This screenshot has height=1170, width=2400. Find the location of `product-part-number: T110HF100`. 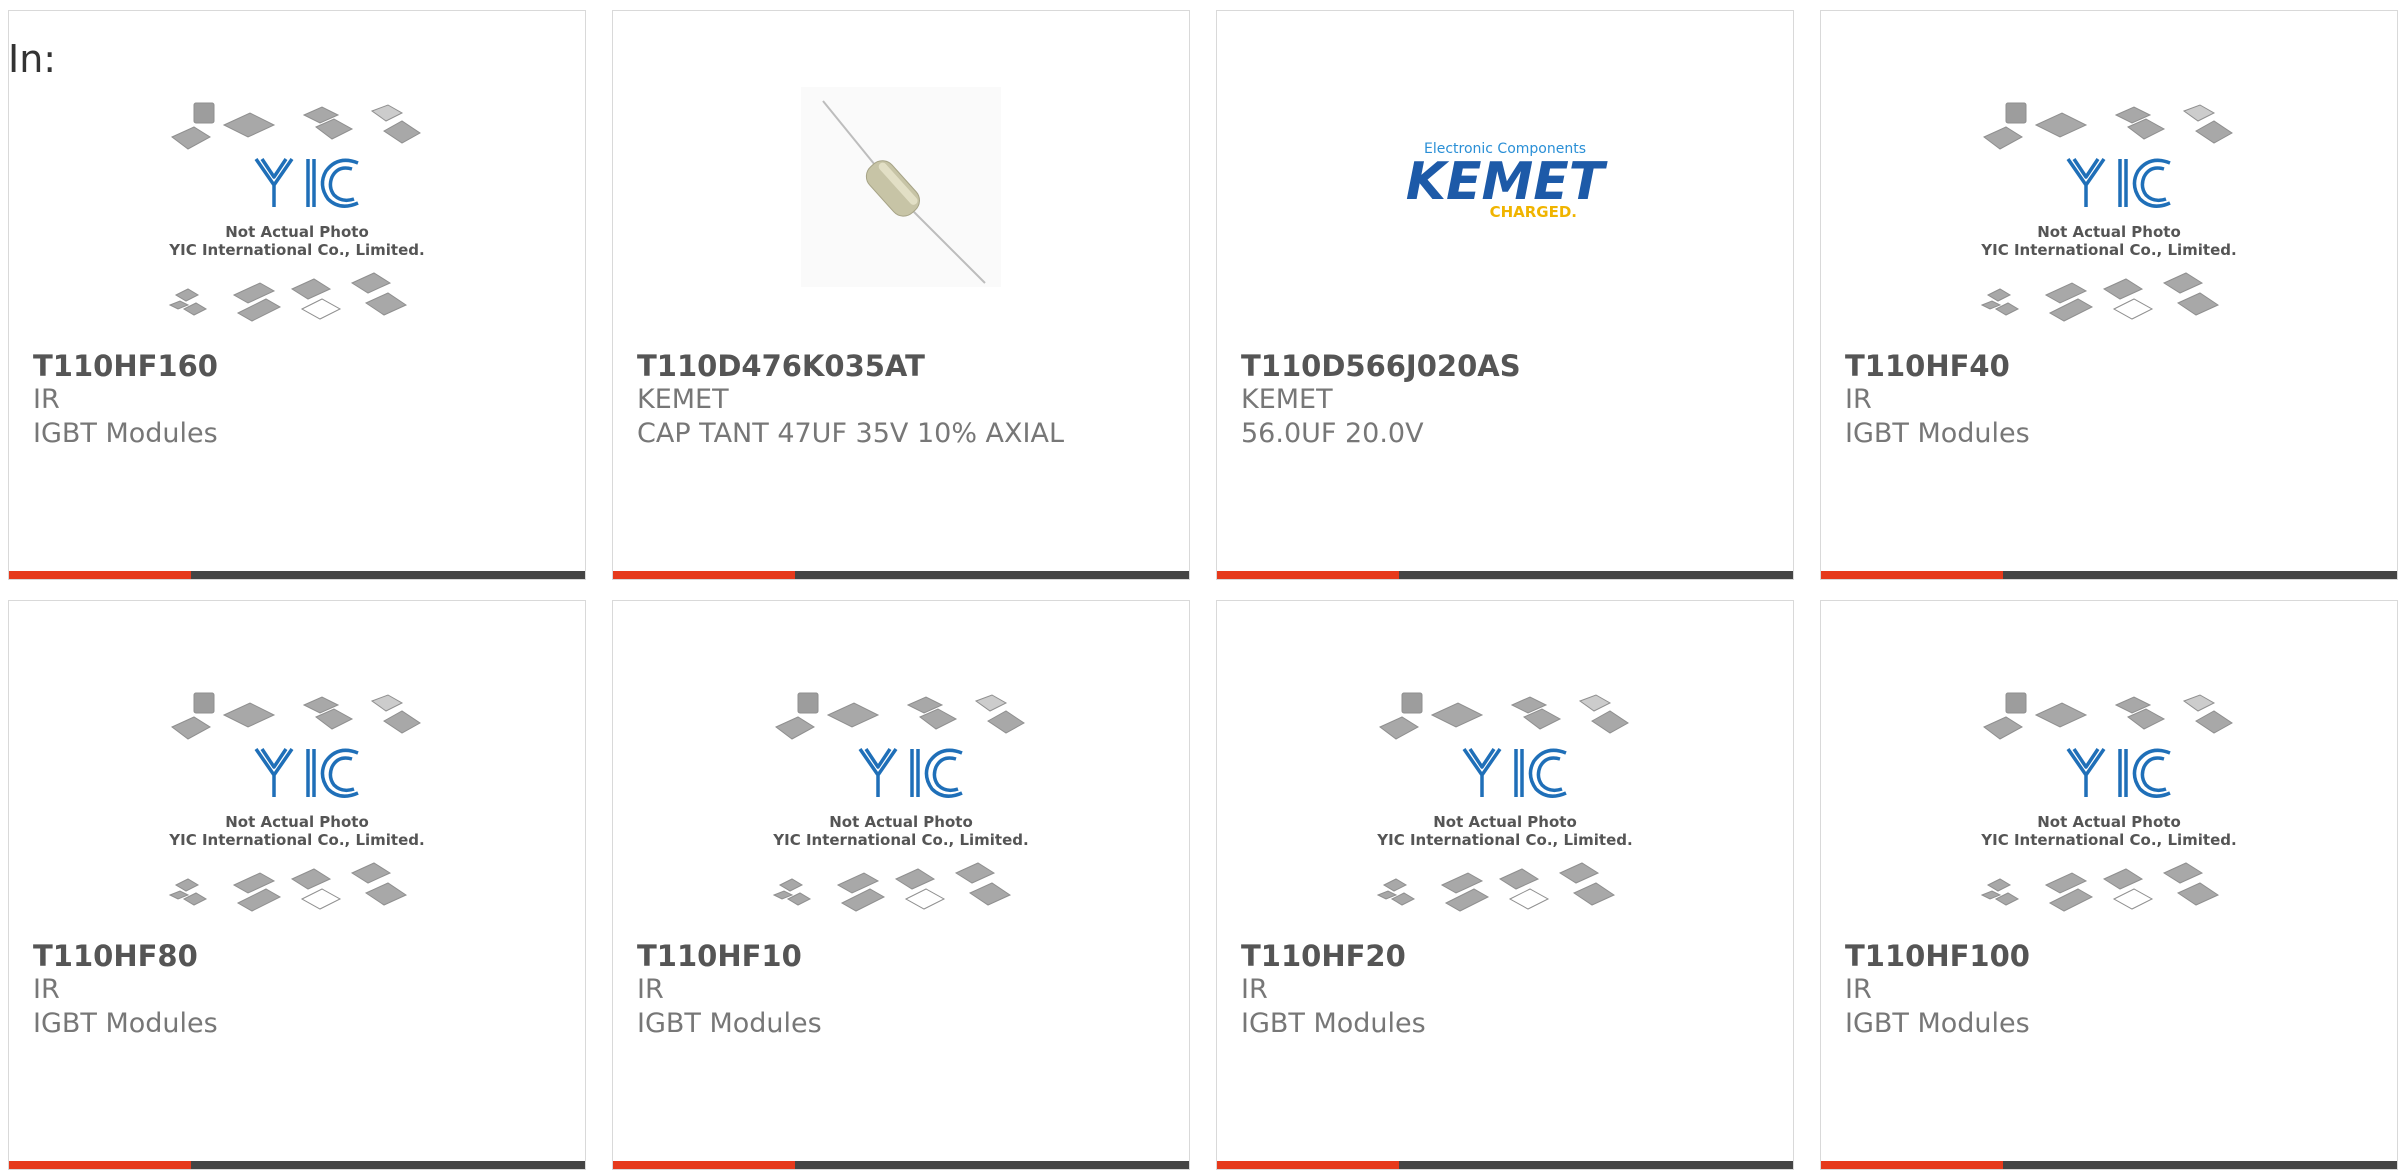

product-part-number: T110HF100 is located at coordinates (2116, 956).